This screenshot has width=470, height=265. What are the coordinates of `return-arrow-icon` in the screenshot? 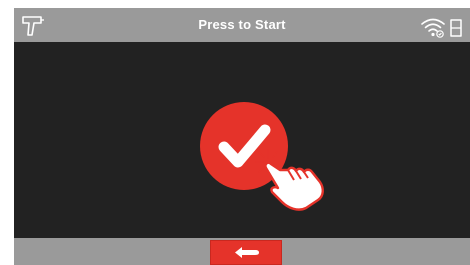 It's located at (247, 252).